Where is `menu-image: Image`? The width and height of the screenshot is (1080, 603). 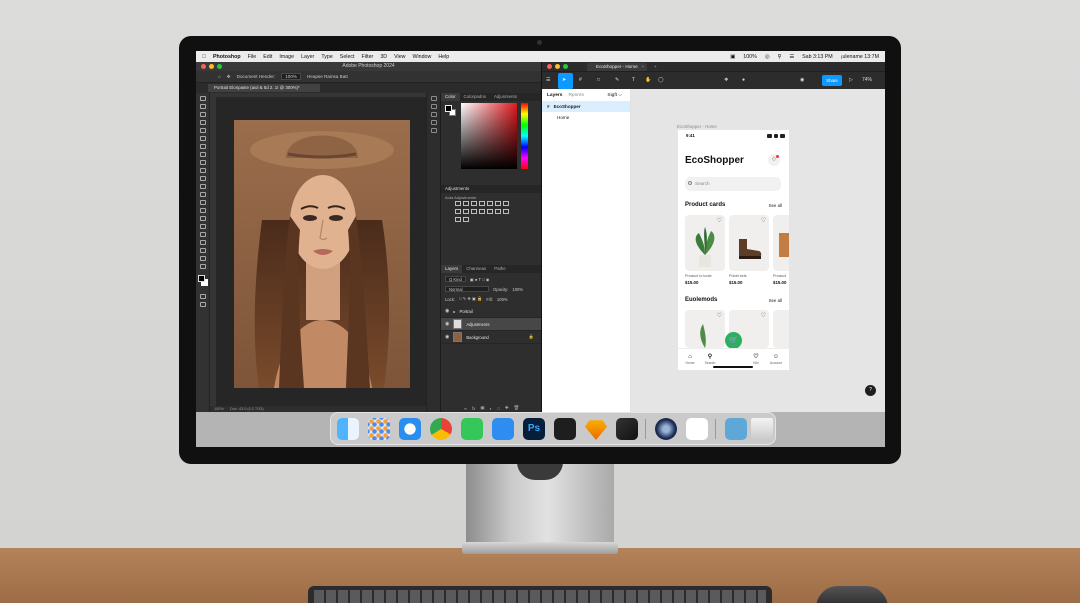
menu-image: Image is located at coordinates (286, 57).